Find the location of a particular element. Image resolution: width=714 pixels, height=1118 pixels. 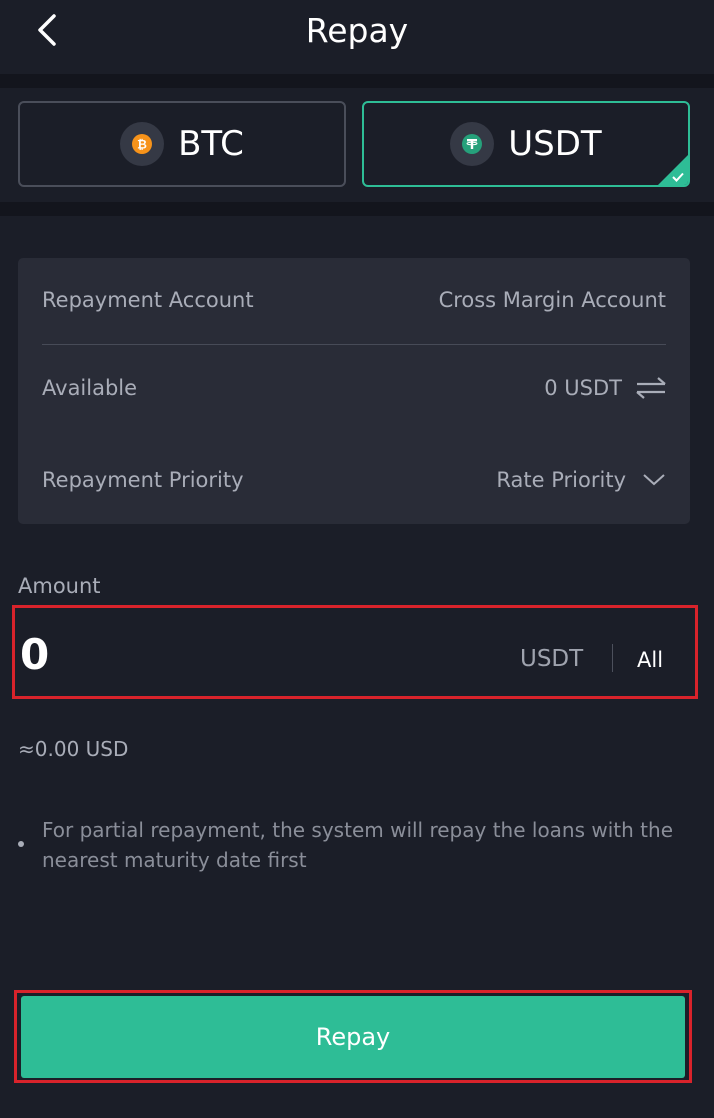

available-row: 0 USDT is located at coordinates (605, 388).